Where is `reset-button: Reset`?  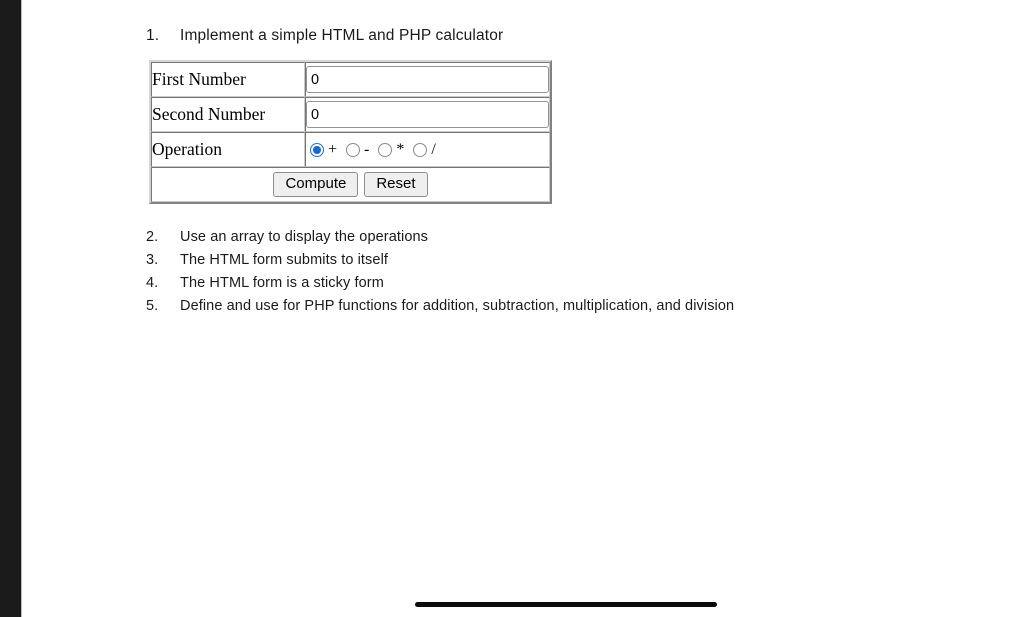
reset-button: Reset is located at coordinates (396, 184).